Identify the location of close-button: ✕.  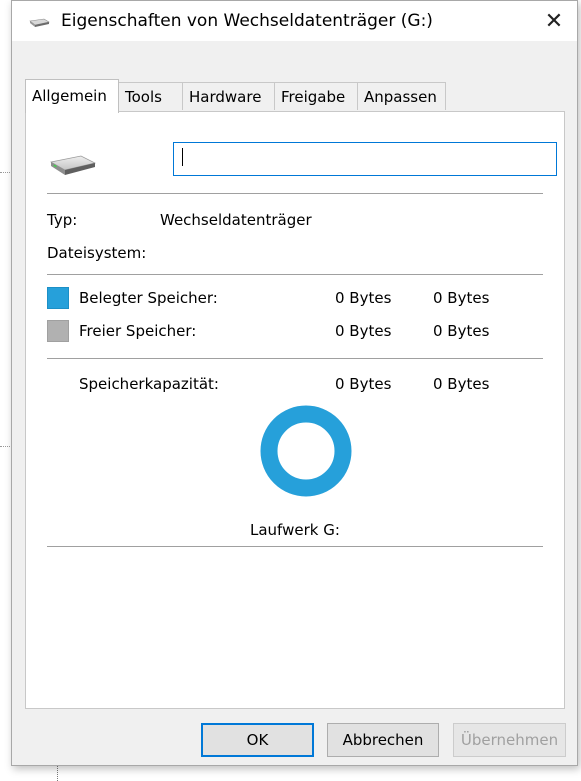
(554, 21).